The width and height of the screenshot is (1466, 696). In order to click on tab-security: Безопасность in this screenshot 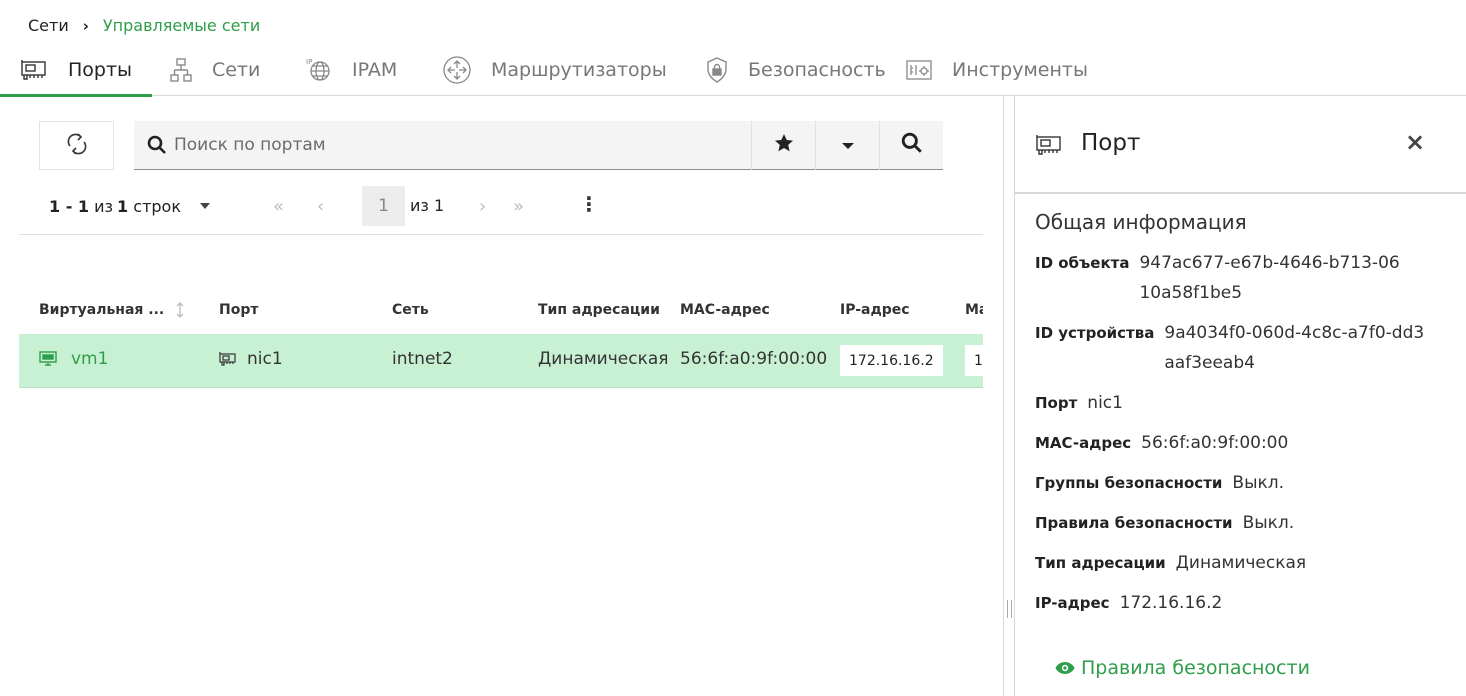, I will do `click(796, 70)`.